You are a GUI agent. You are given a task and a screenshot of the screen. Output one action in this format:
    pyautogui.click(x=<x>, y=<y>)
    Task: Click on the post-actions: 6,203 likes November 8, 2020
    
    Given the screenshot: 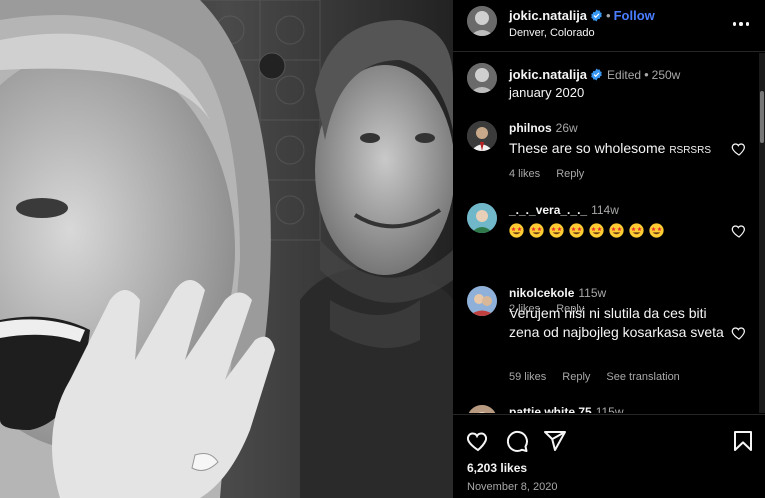 What is the action you would take?
    pyautogui.click(x=609, y=456)
    